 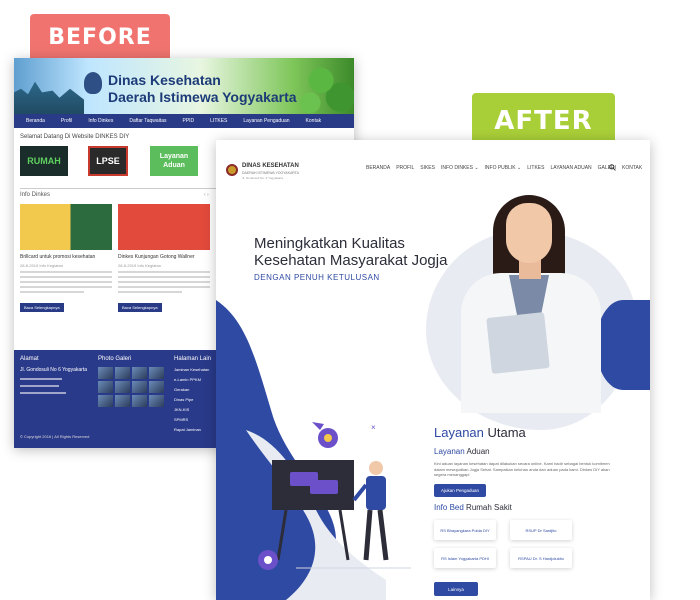 I want to click on before-logo-icon, so click(x=93, y=83).